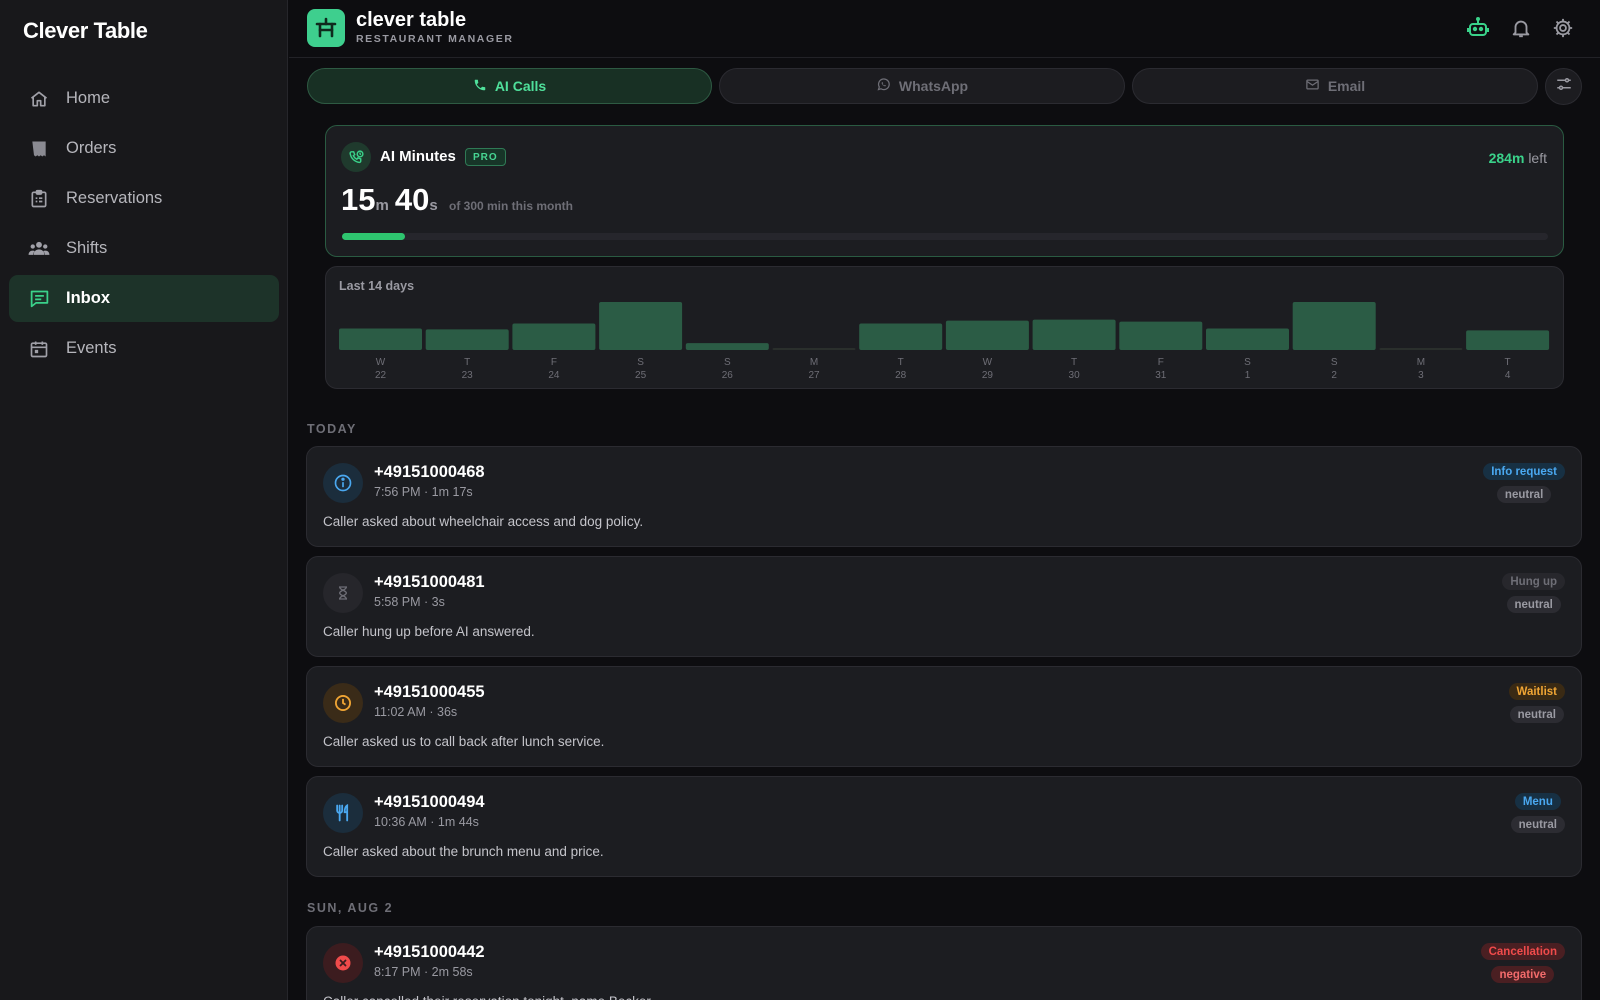  What do you see at coordinates (511, 206) in the screenshot?
I see `minutes-subtitle: of 300 min this month` at bounding box center [511, 206].